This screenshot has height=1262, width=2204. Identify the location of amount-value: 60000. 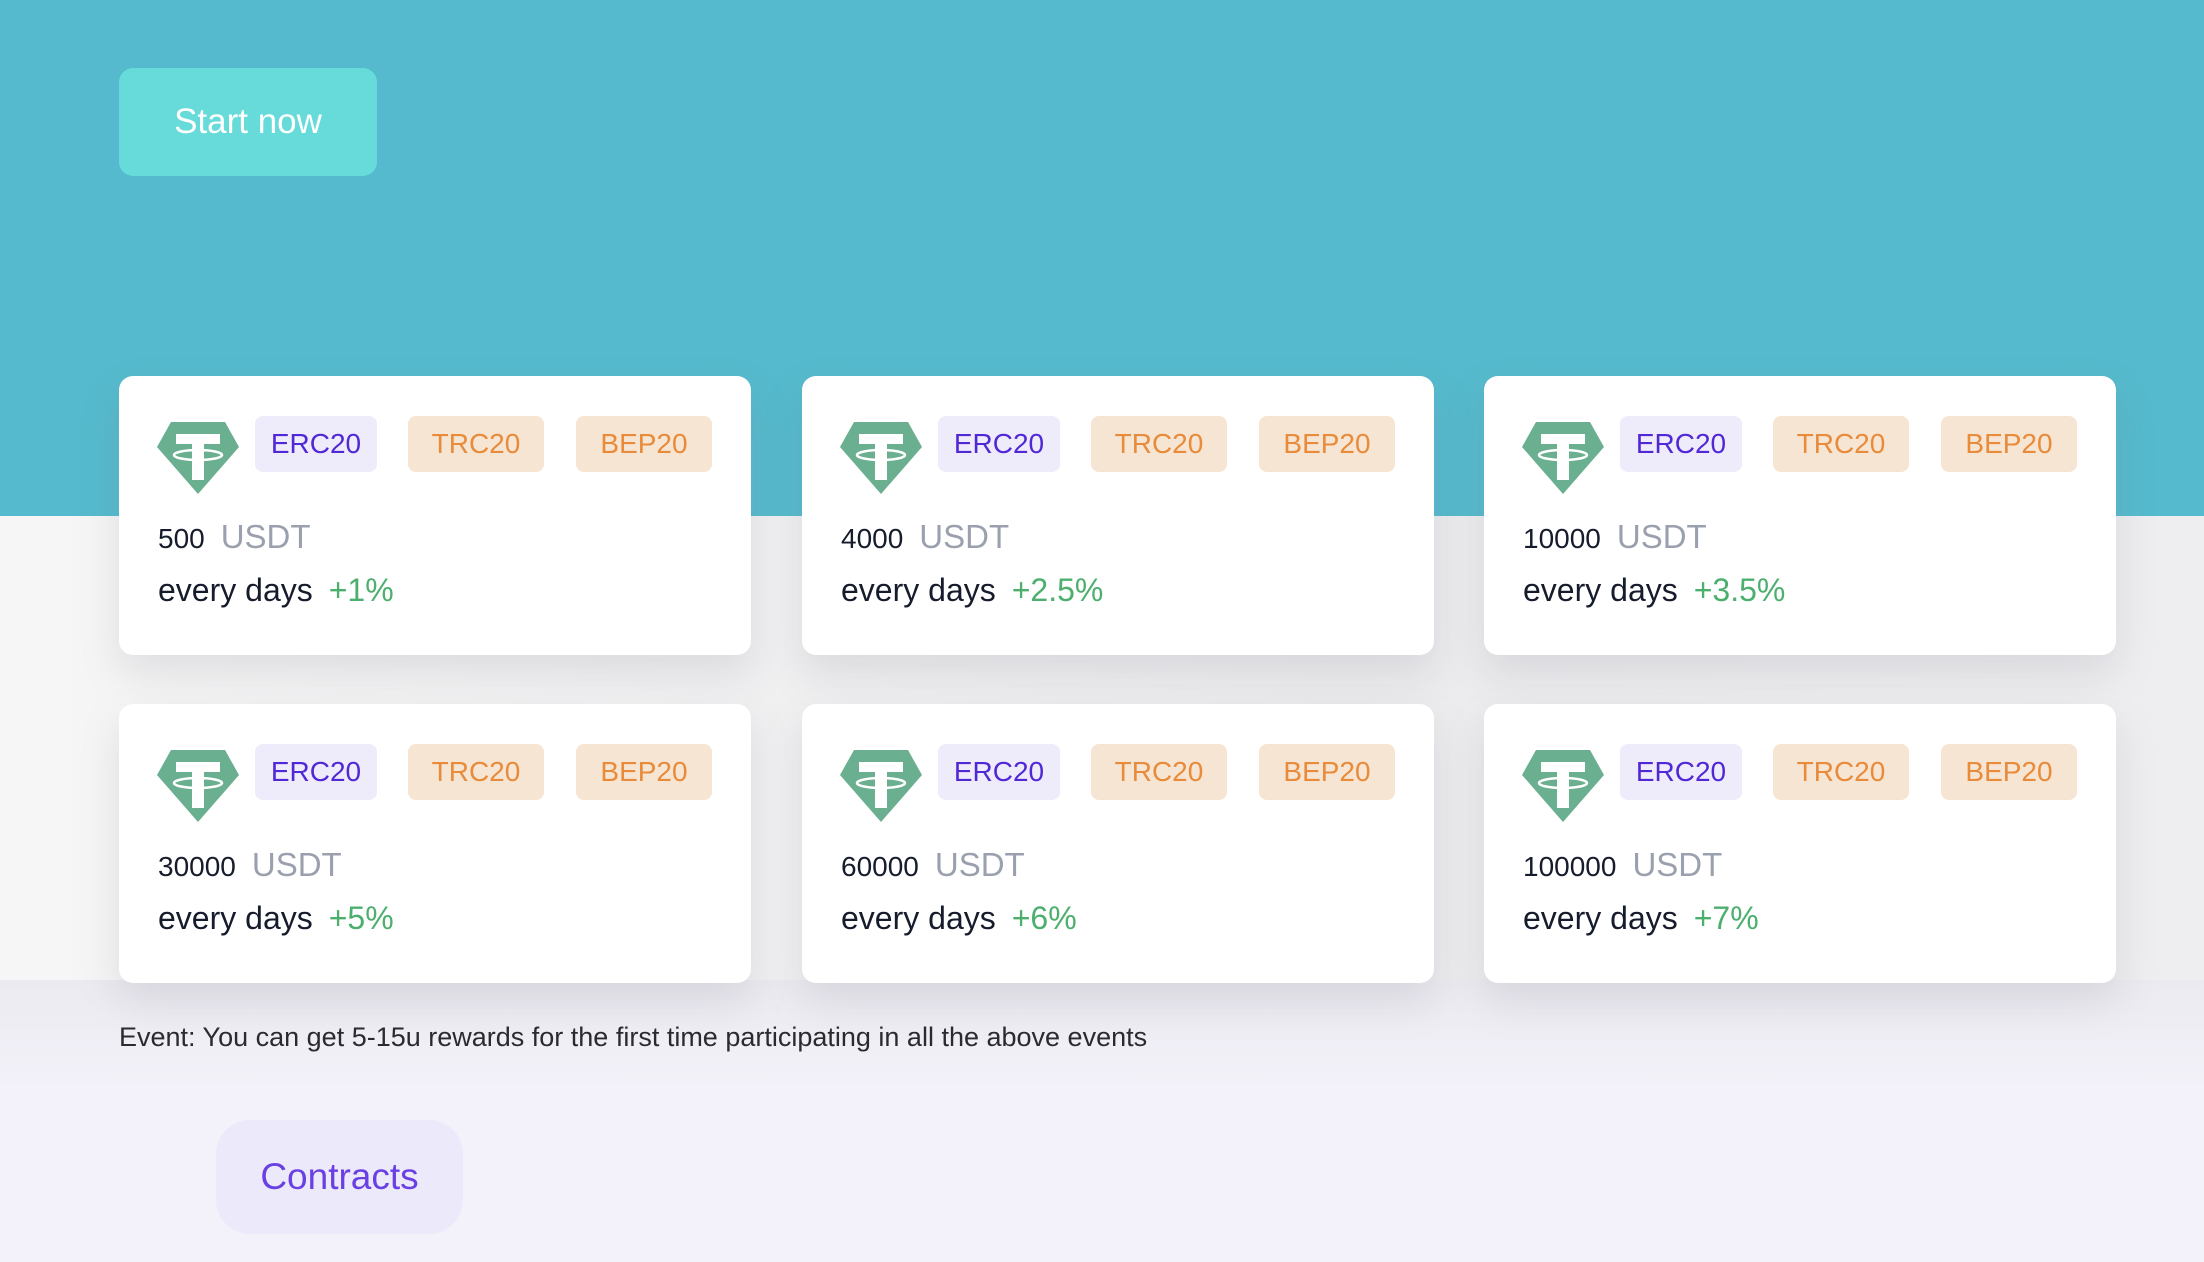
(880, 866).